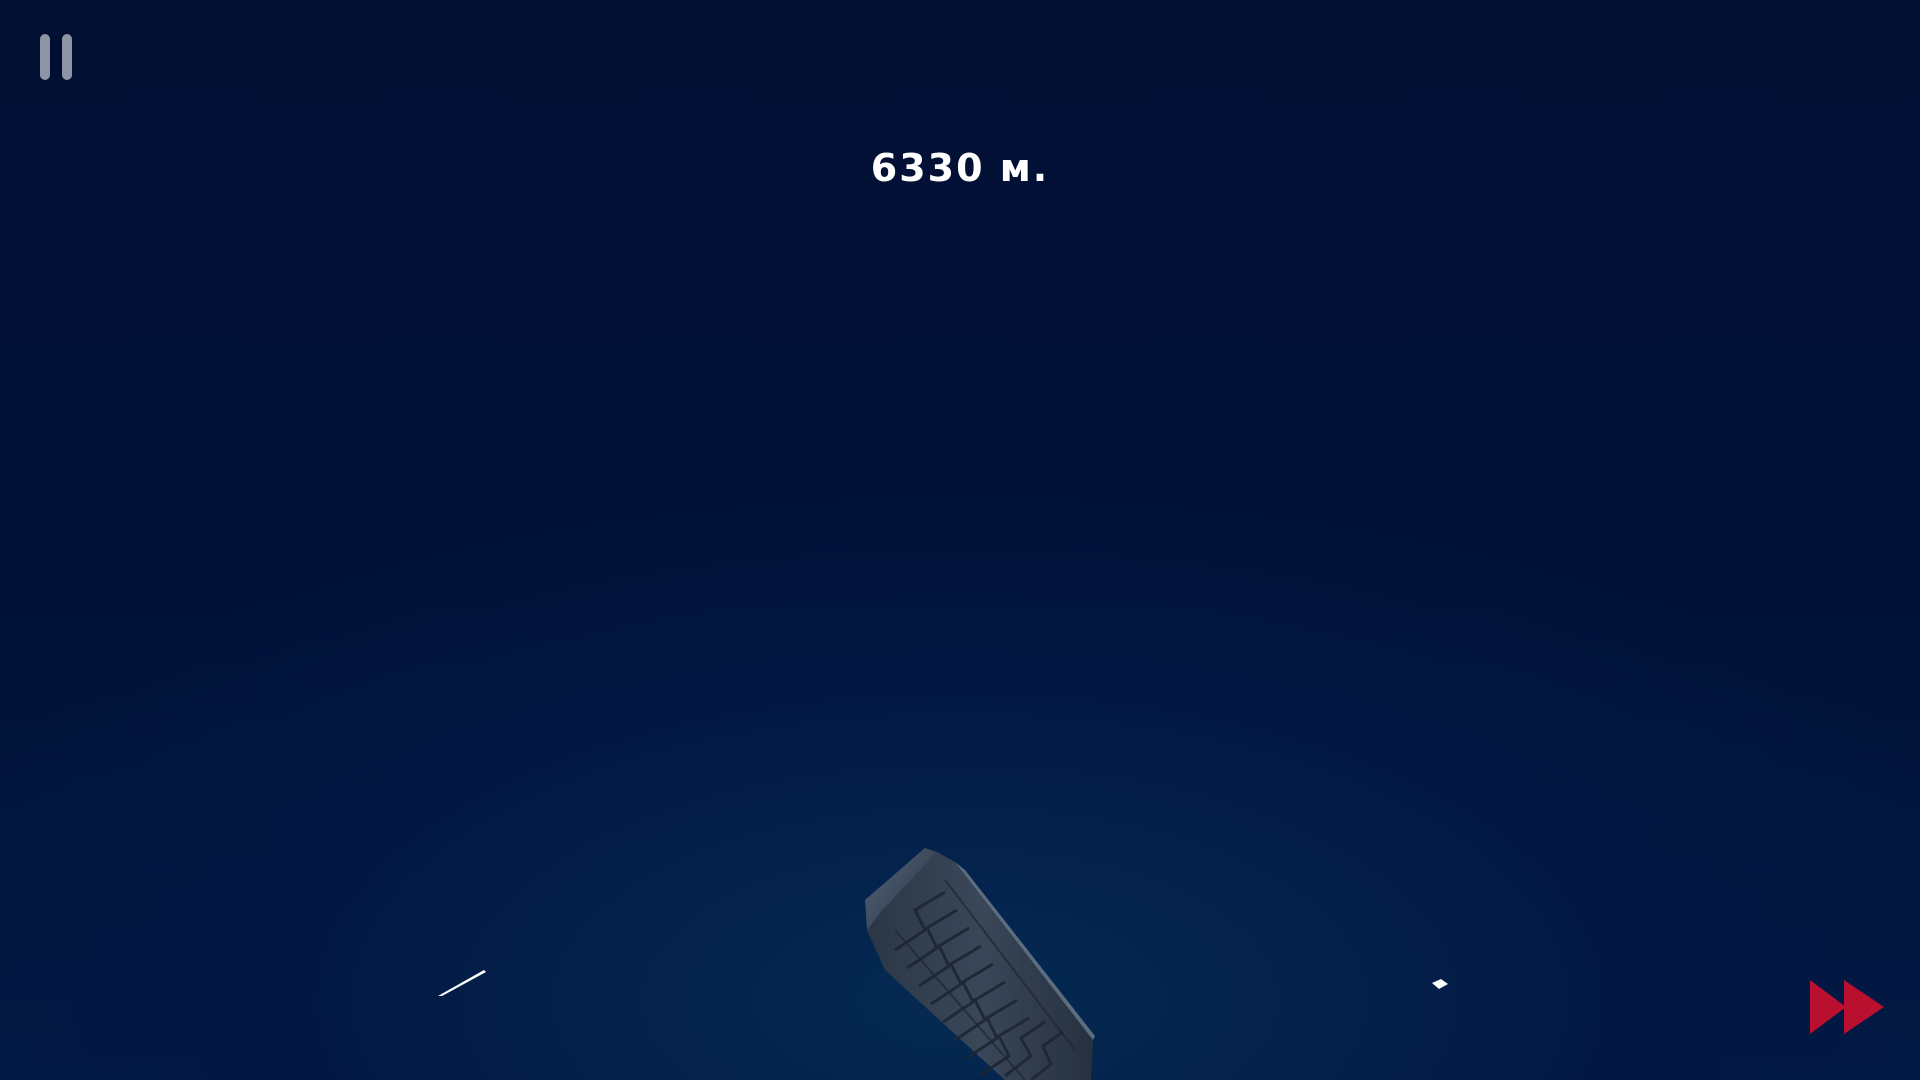  Describe the element at coordinates (1440, 984) in the screenshot. I see `debris-fragment-icon` at that location.